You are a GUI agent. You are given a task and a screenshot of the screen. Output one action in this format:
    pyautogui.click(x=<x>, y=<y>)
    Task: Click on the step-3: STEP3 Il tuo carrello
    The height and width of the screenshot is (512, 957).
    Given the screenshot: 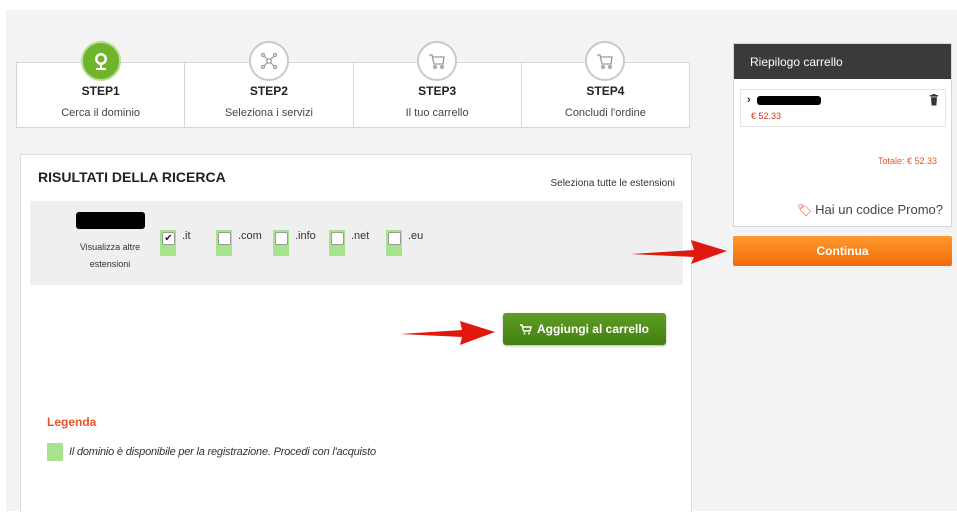 What is the action you would take?
    pyautogui.click(x=438, y=84)
    